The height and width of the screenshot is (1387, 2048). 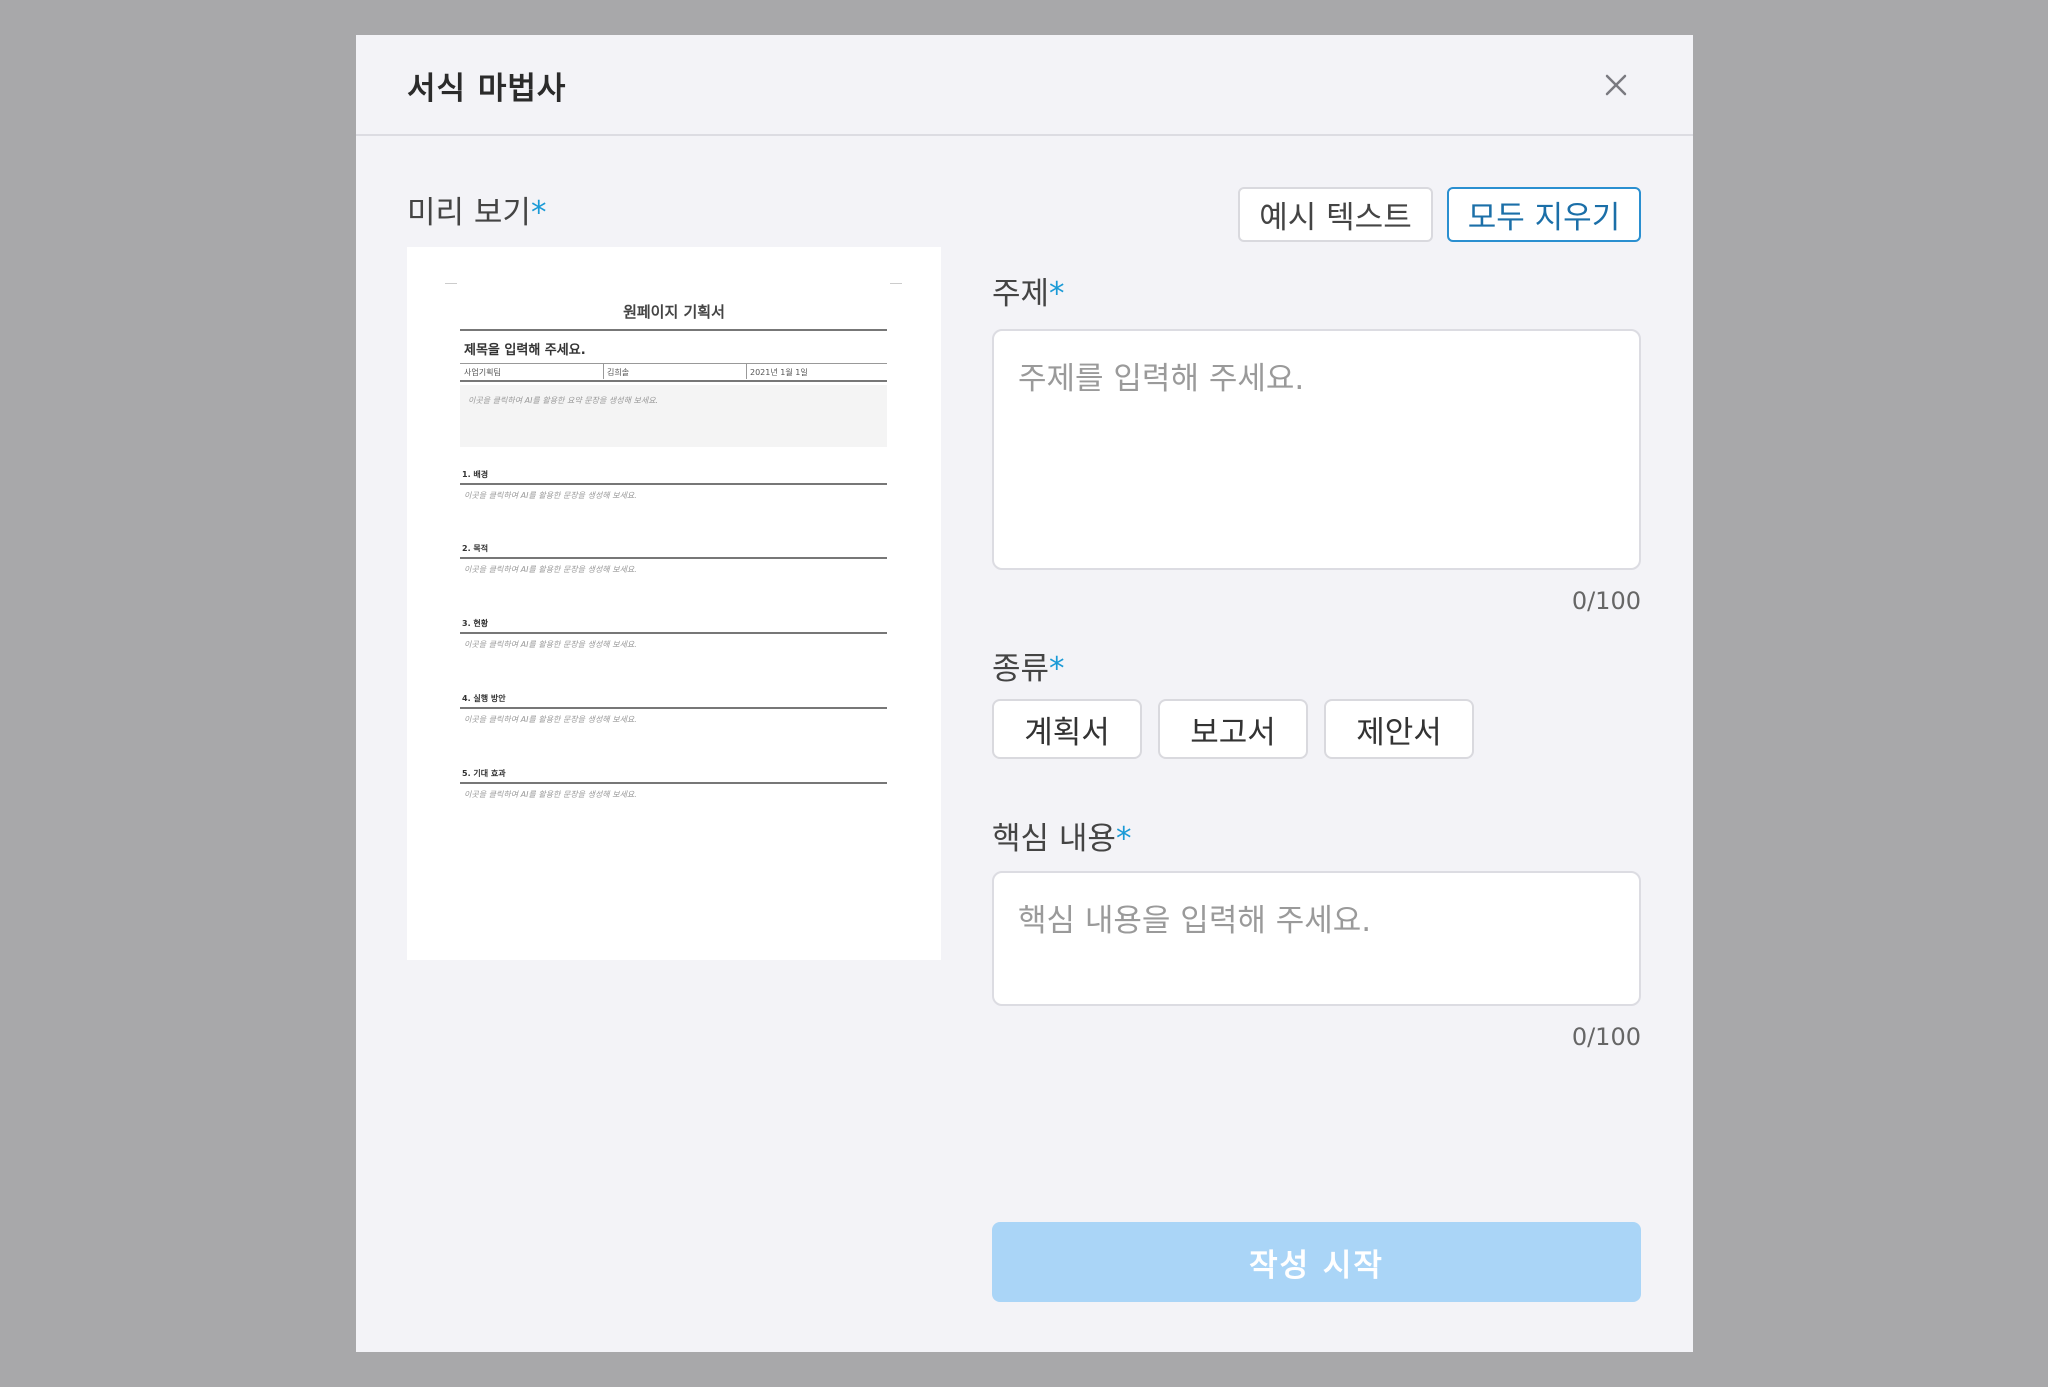 I want to click on key-content-input: 핵심 내용을 입력해 주세요., so click(x=1316, y=938).